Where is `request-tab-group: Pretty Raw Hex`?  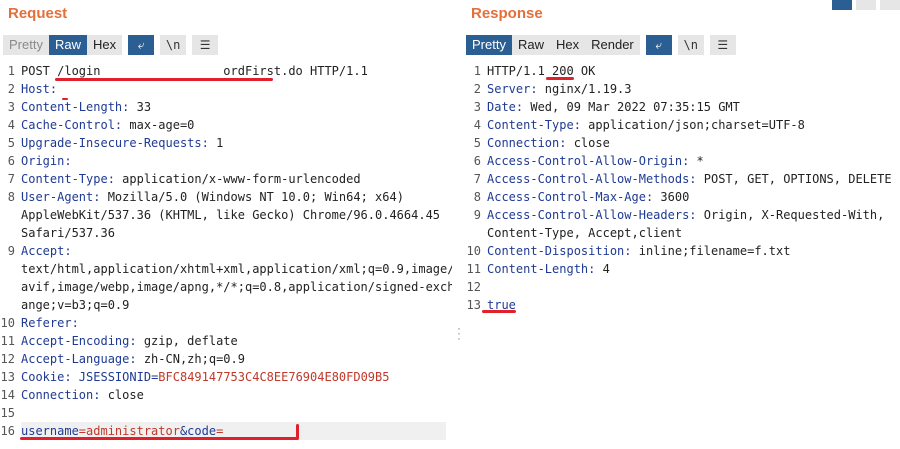
request-tab-group: Pretty Raw Hex is located at coordinates (63, 45).